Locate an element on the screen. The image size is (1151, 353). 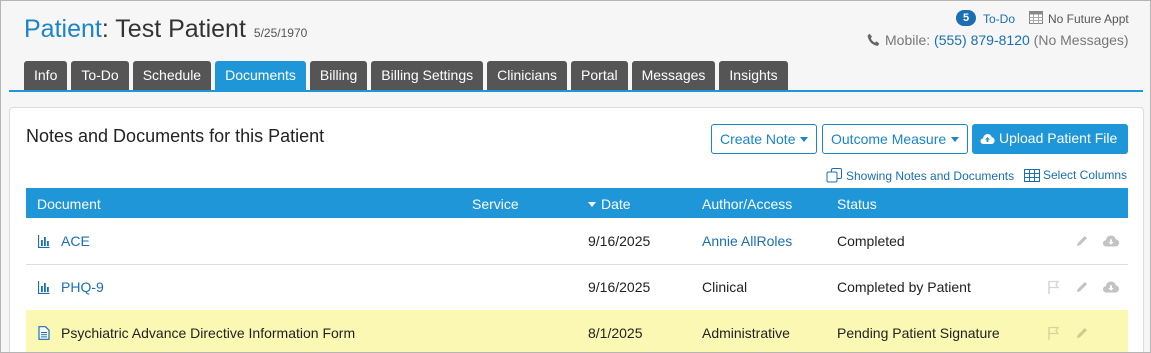
page-title: Patient: Test Patient 5/25/1970 is located at coordinates (165, 29).